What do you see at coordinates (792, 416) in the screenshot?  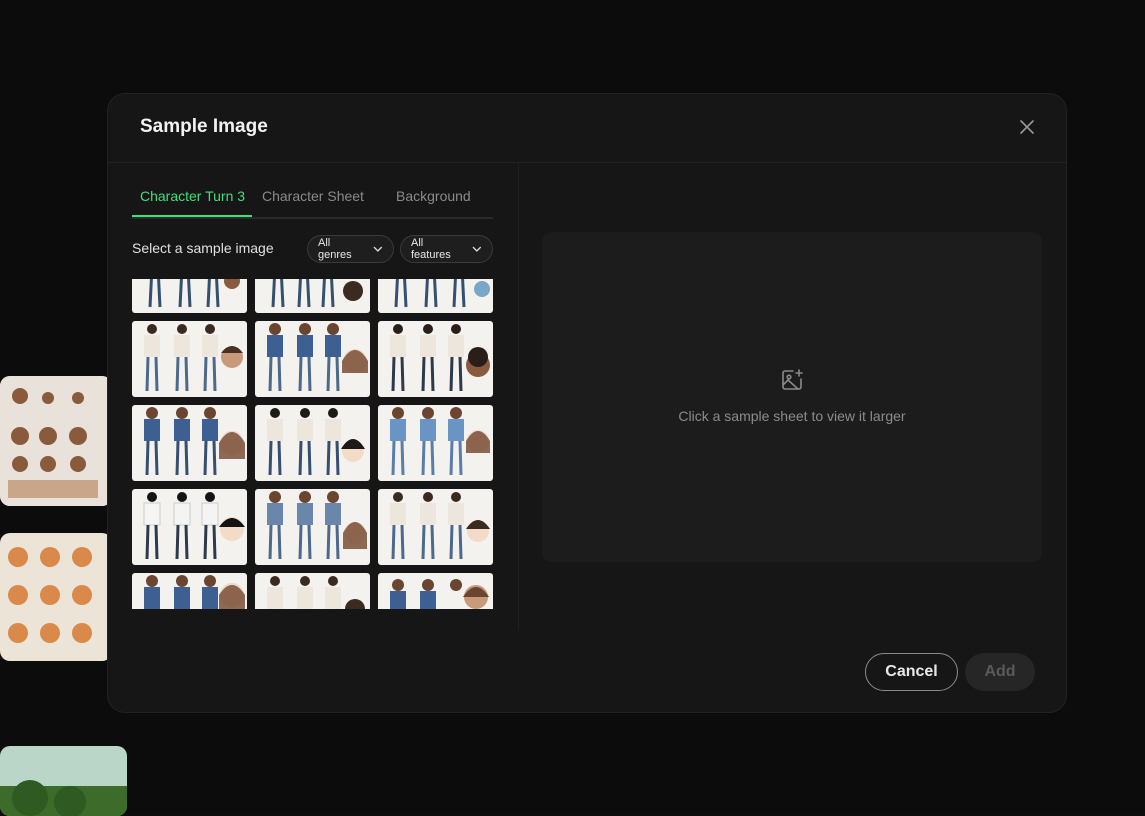 I see `preview-hint-text: Click a sample sheet to view it larger` at bounding box center [792, 416].